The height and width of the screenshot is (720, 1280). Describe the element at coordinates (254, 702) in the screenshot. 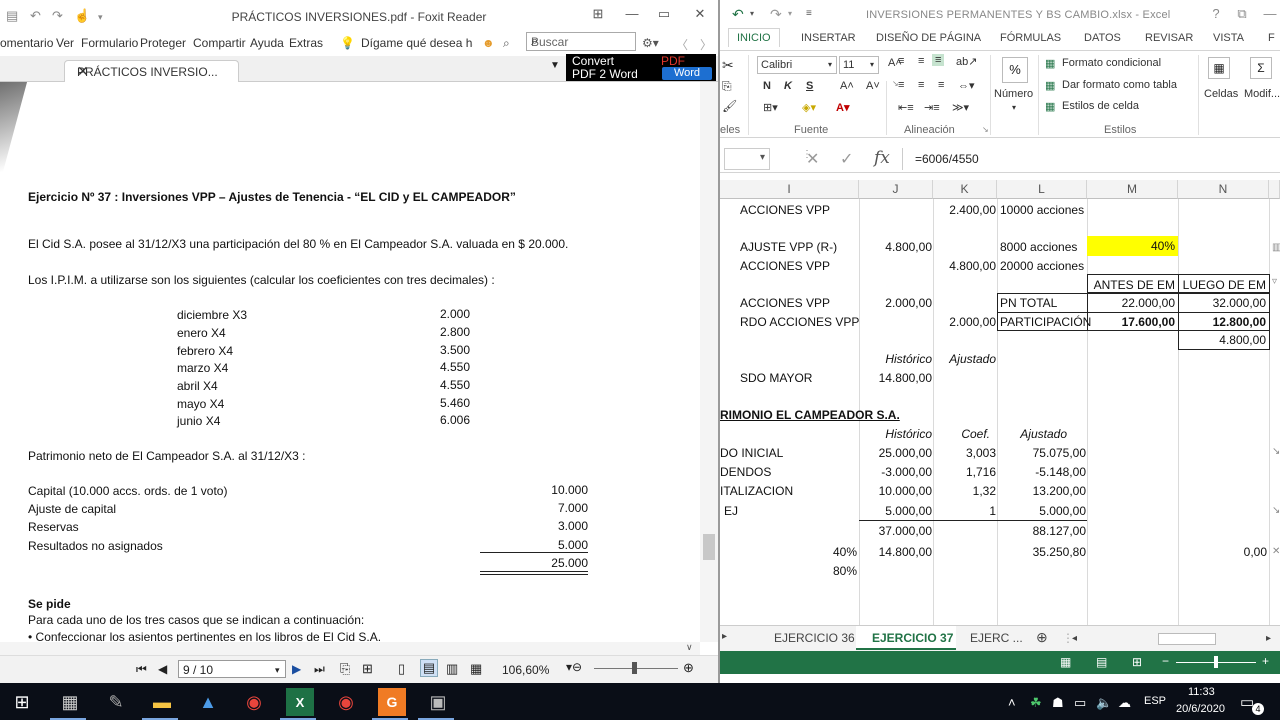

I see `chrome-icon: ◉` at that location.